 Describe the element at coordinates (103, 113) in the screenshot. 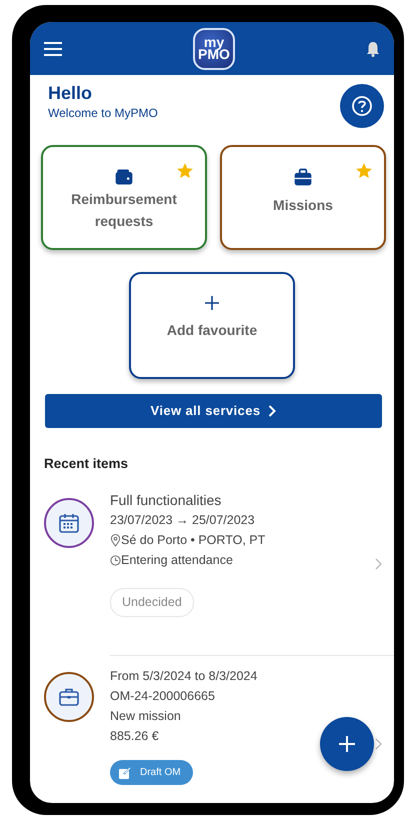

I see `greeting-subtitle: Welcome to MyPMO` at that location.